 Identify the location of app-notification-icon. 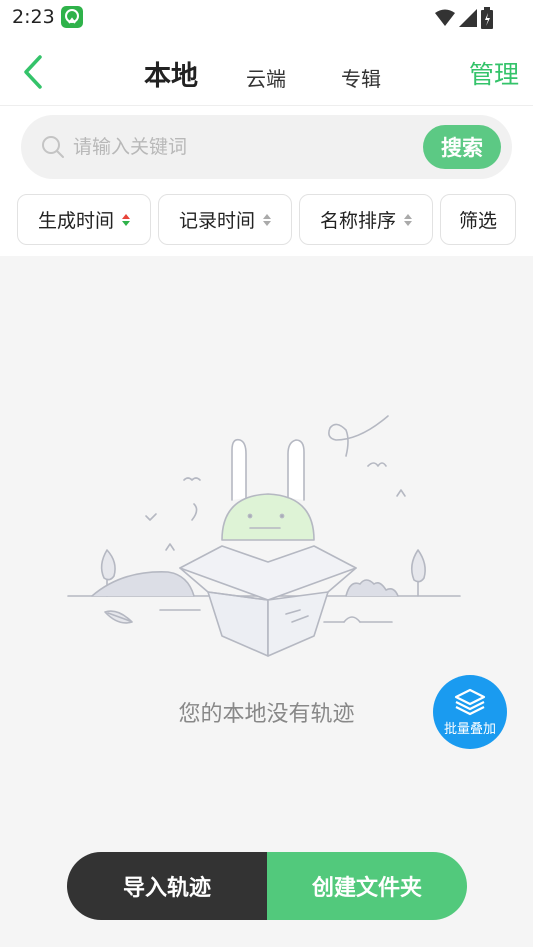
(72, 17).